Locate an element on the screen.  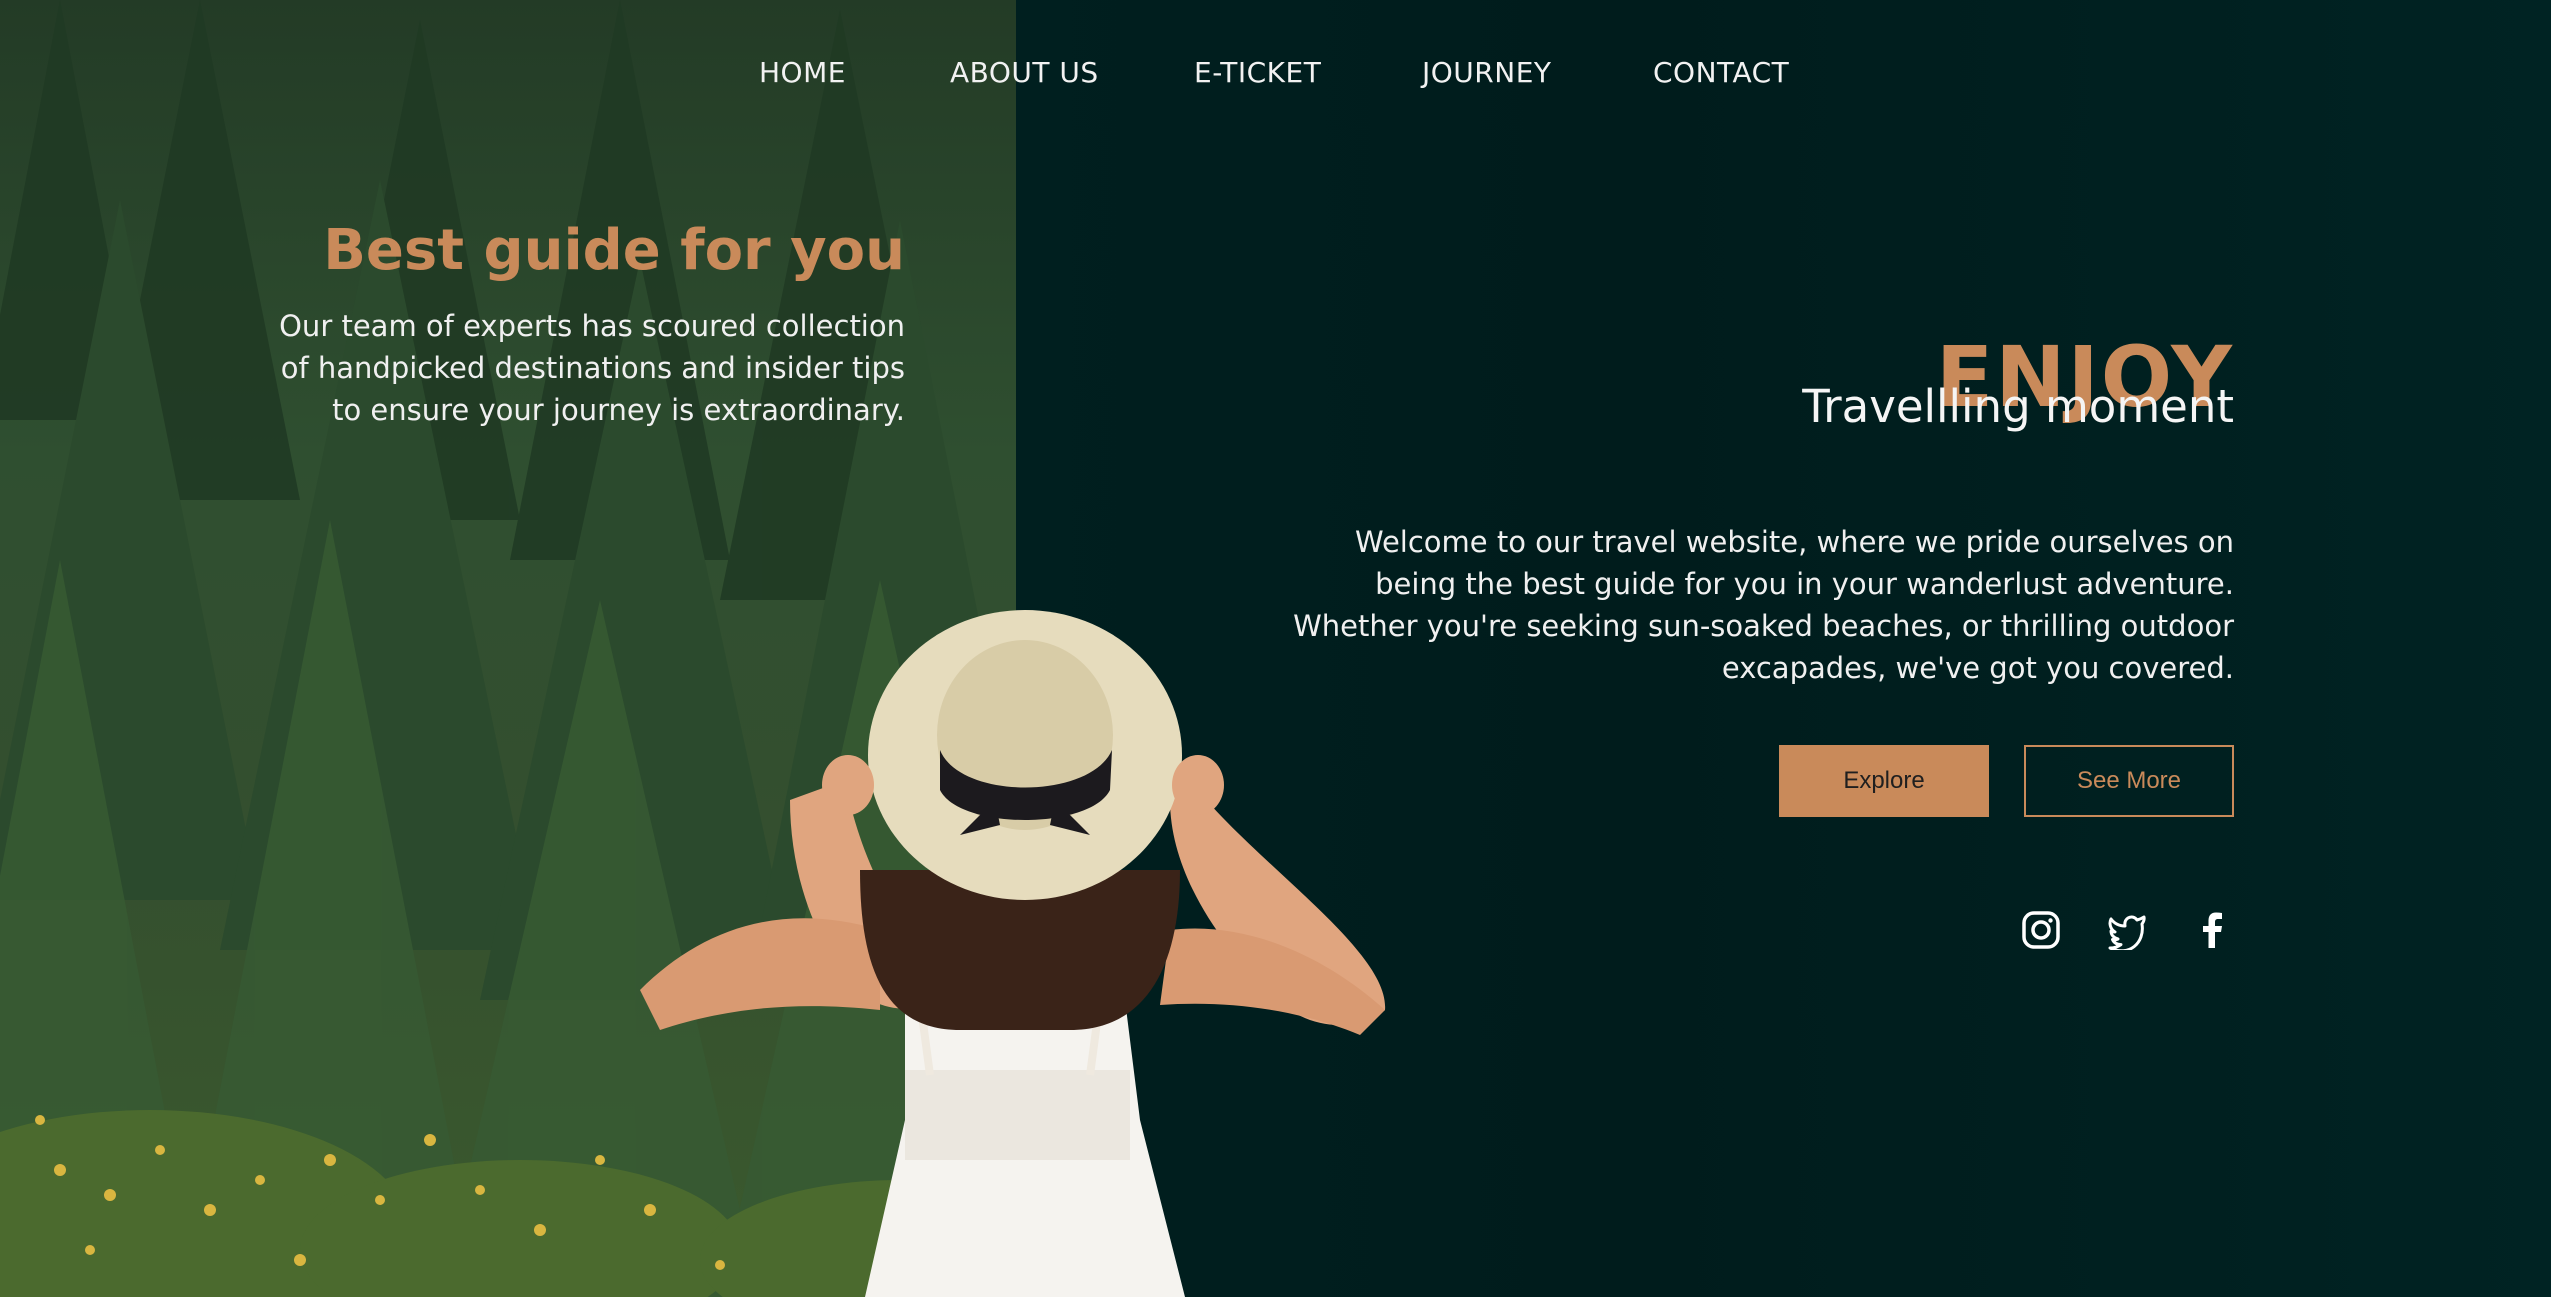
nav-about-us: ABOUT US is located at coordinates (1024, 72).